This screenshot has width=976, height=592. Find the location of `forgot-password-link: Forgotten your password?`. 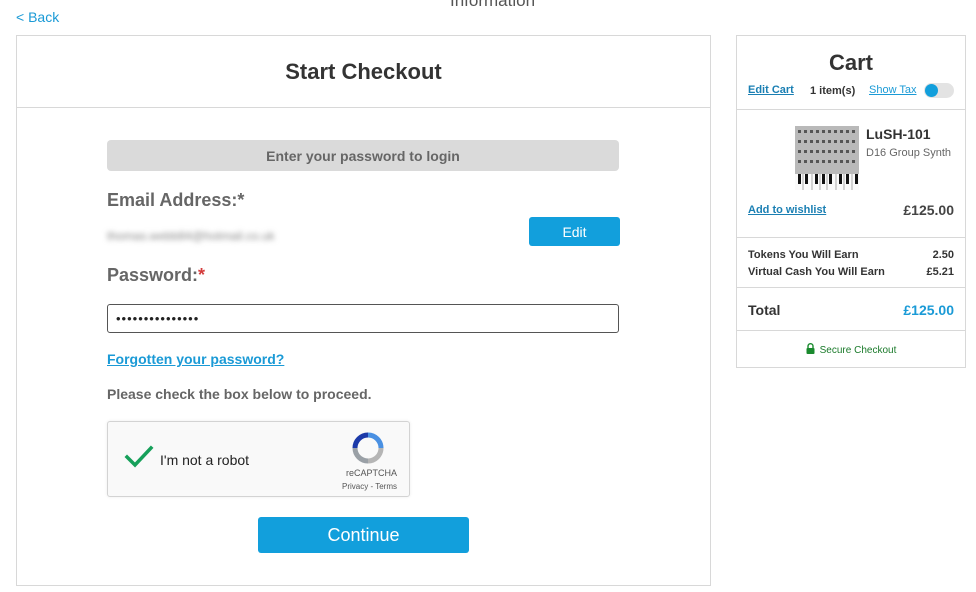

forgot-password-link: Forgotten your password? is located at coordinates (195, 359).